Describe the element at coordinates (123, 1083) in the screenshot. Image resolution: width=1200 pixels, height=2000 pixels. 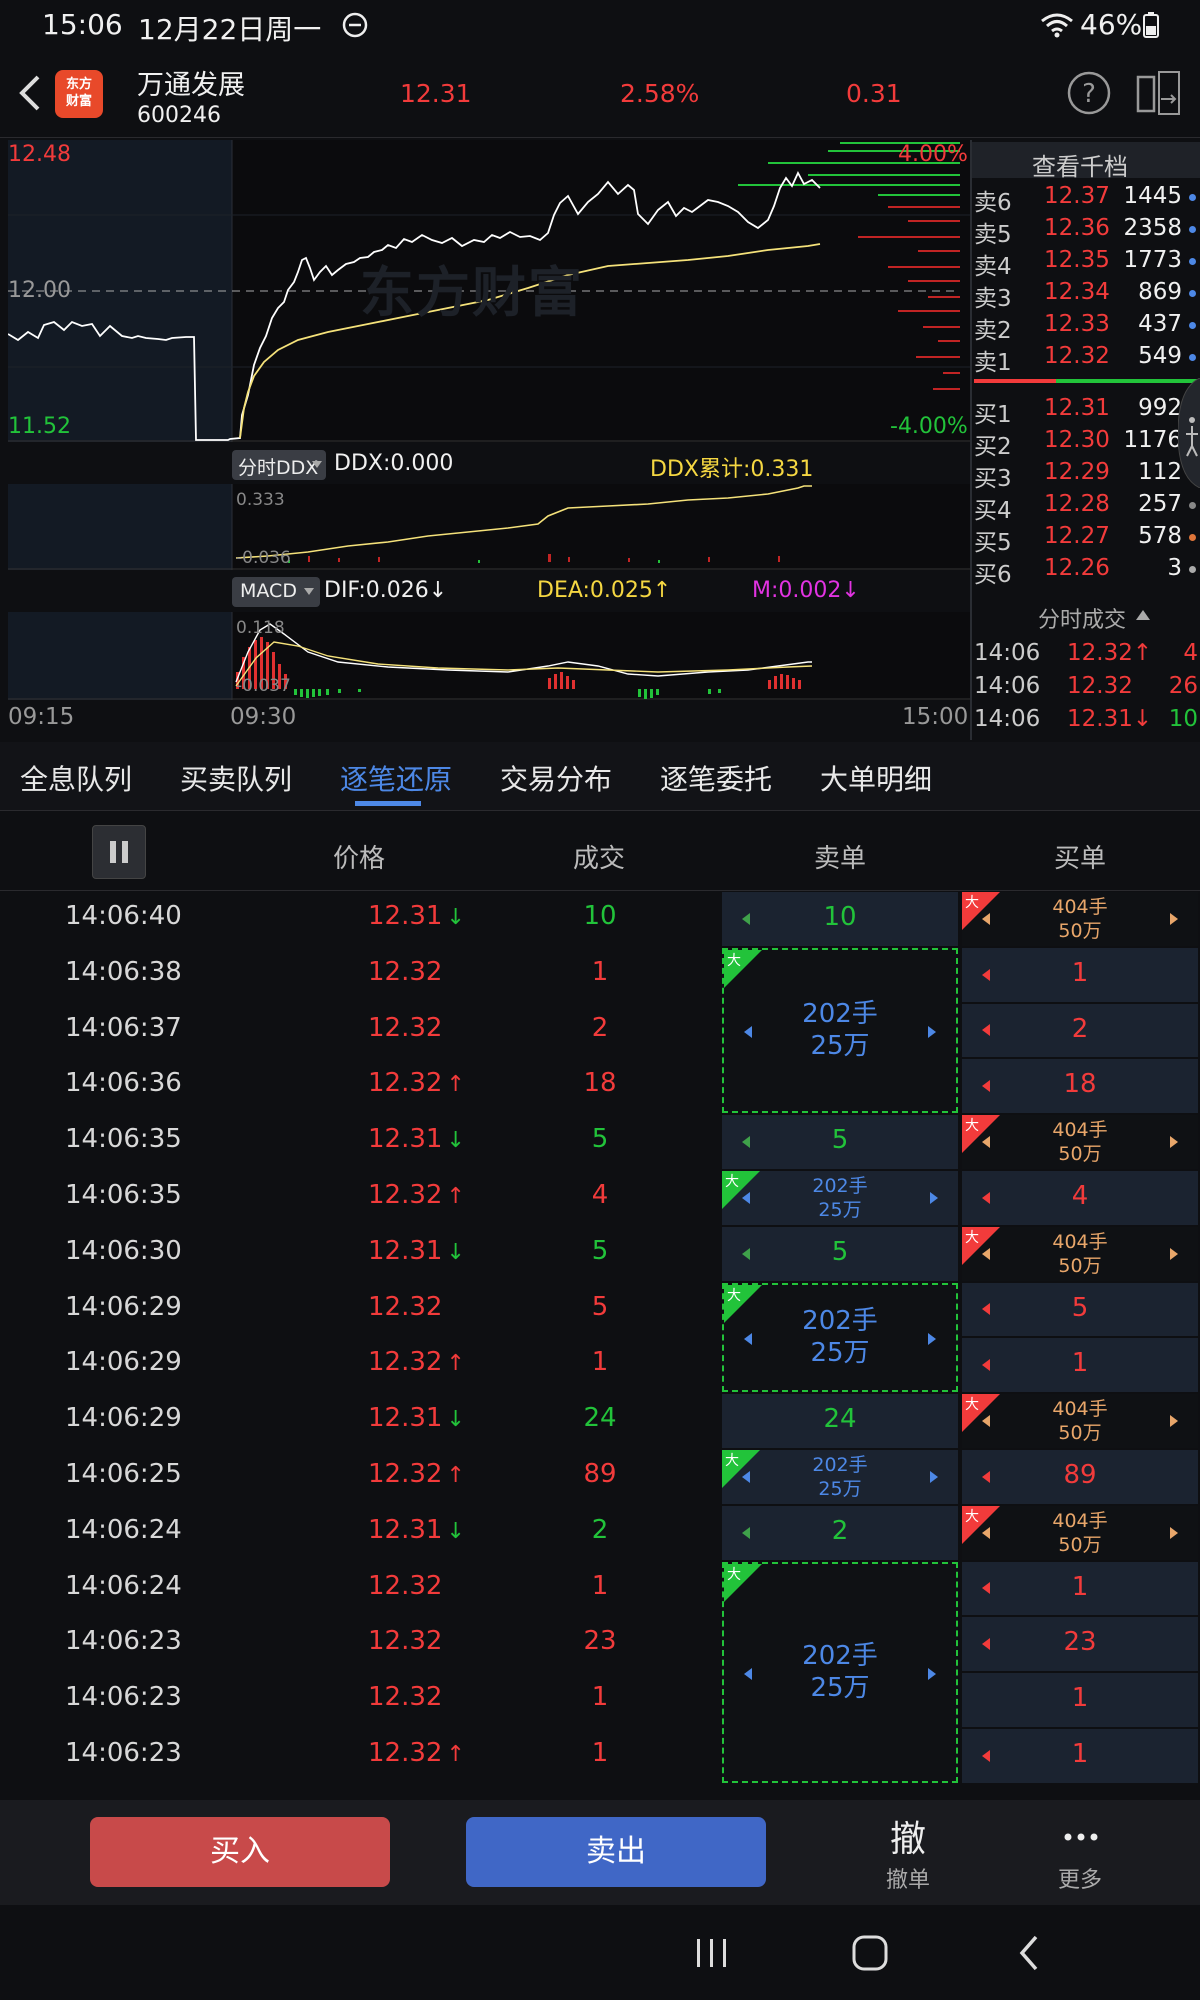
I see `trade-time: 14:06:36` at that location.